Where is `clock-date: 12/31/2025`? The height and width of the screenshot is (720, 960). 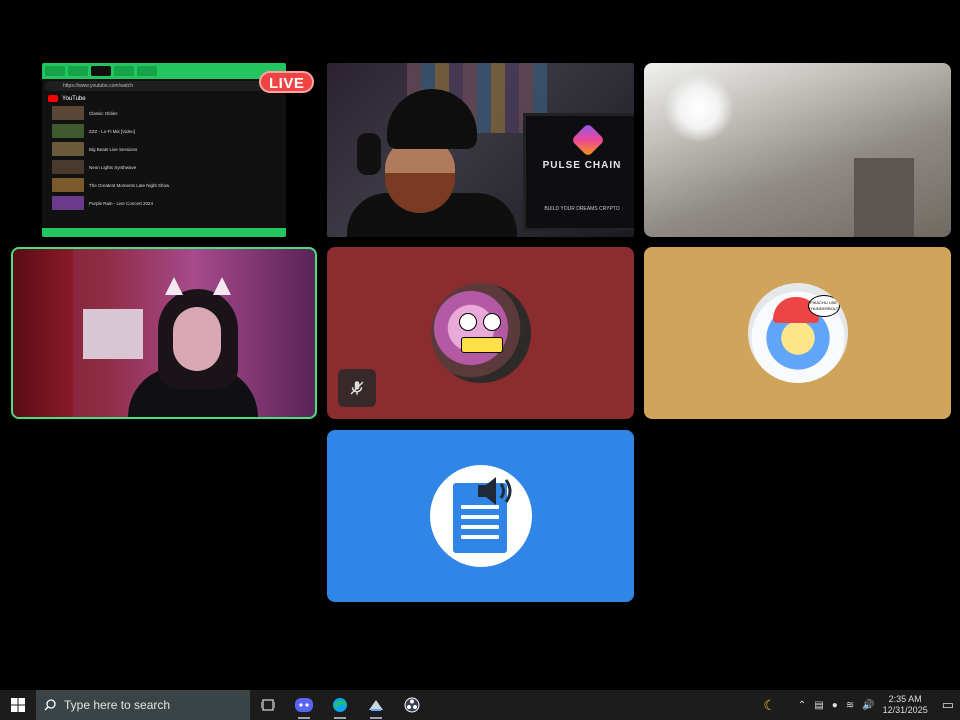
clock-date: 12/31/2025 is located at coordinates (905, 710).